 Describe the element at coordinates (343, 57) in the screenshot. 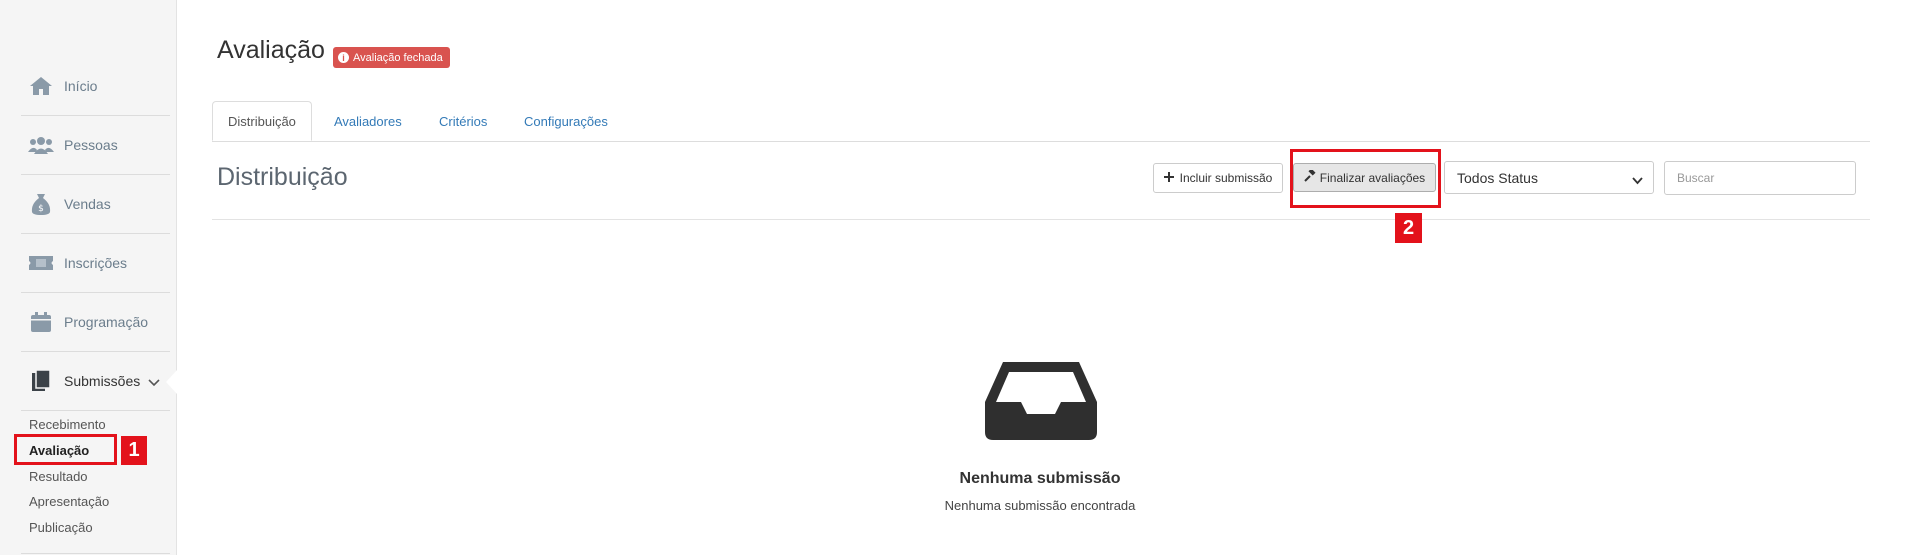

I see `info-icon: i` at that location.